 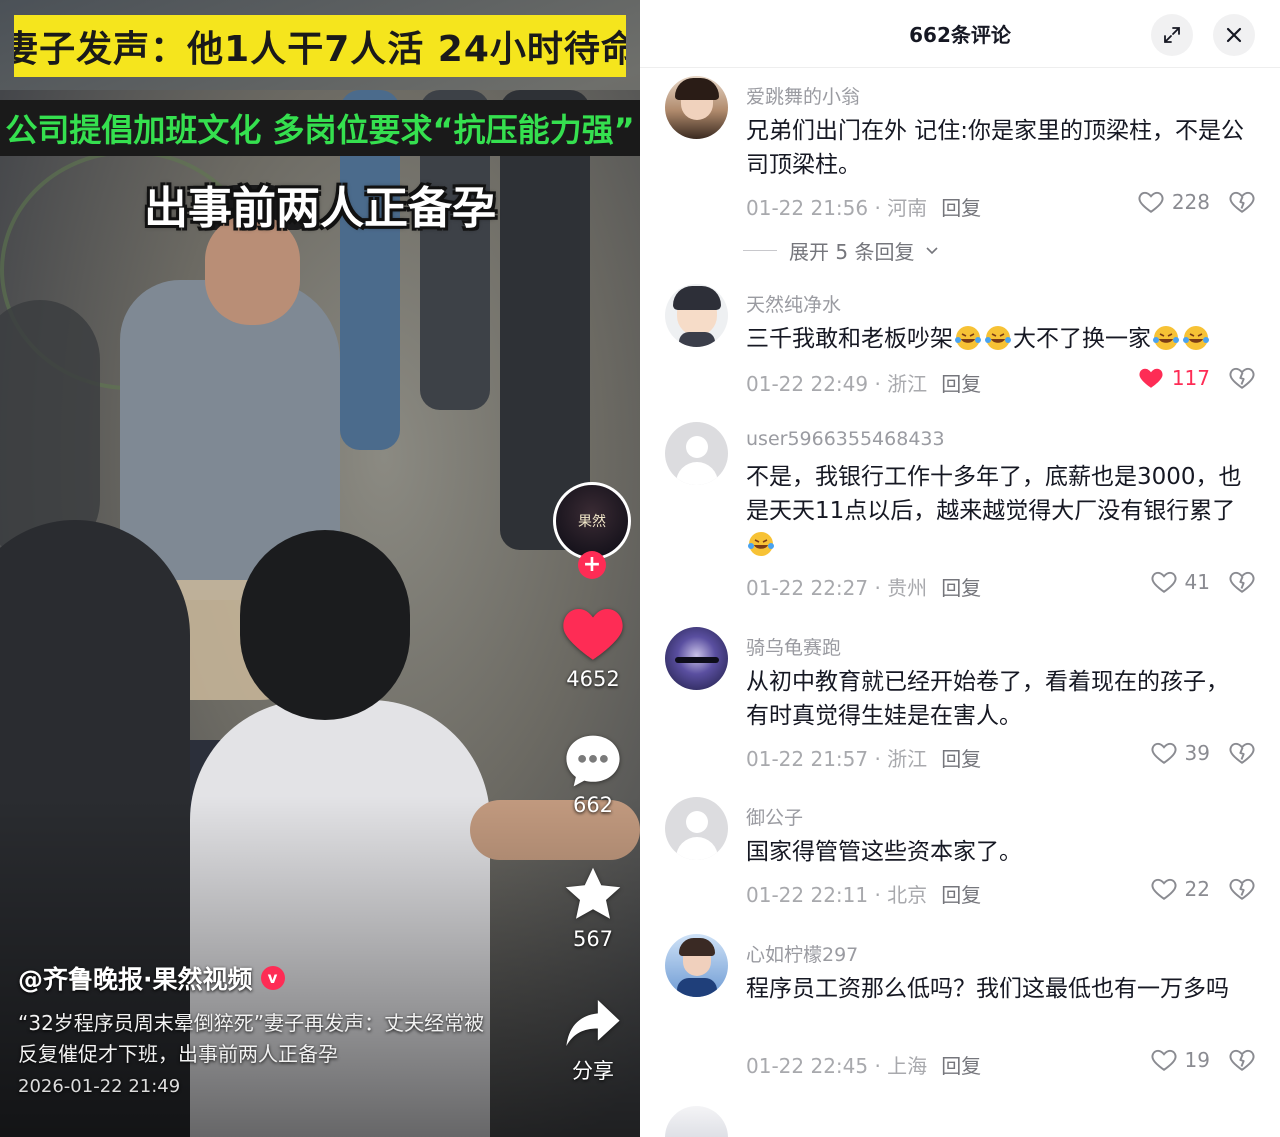 What do you see at coordinates (1197, 582) in the screenshot?
I see `comment-like-count: 41` at bounding box center [1197, 582].